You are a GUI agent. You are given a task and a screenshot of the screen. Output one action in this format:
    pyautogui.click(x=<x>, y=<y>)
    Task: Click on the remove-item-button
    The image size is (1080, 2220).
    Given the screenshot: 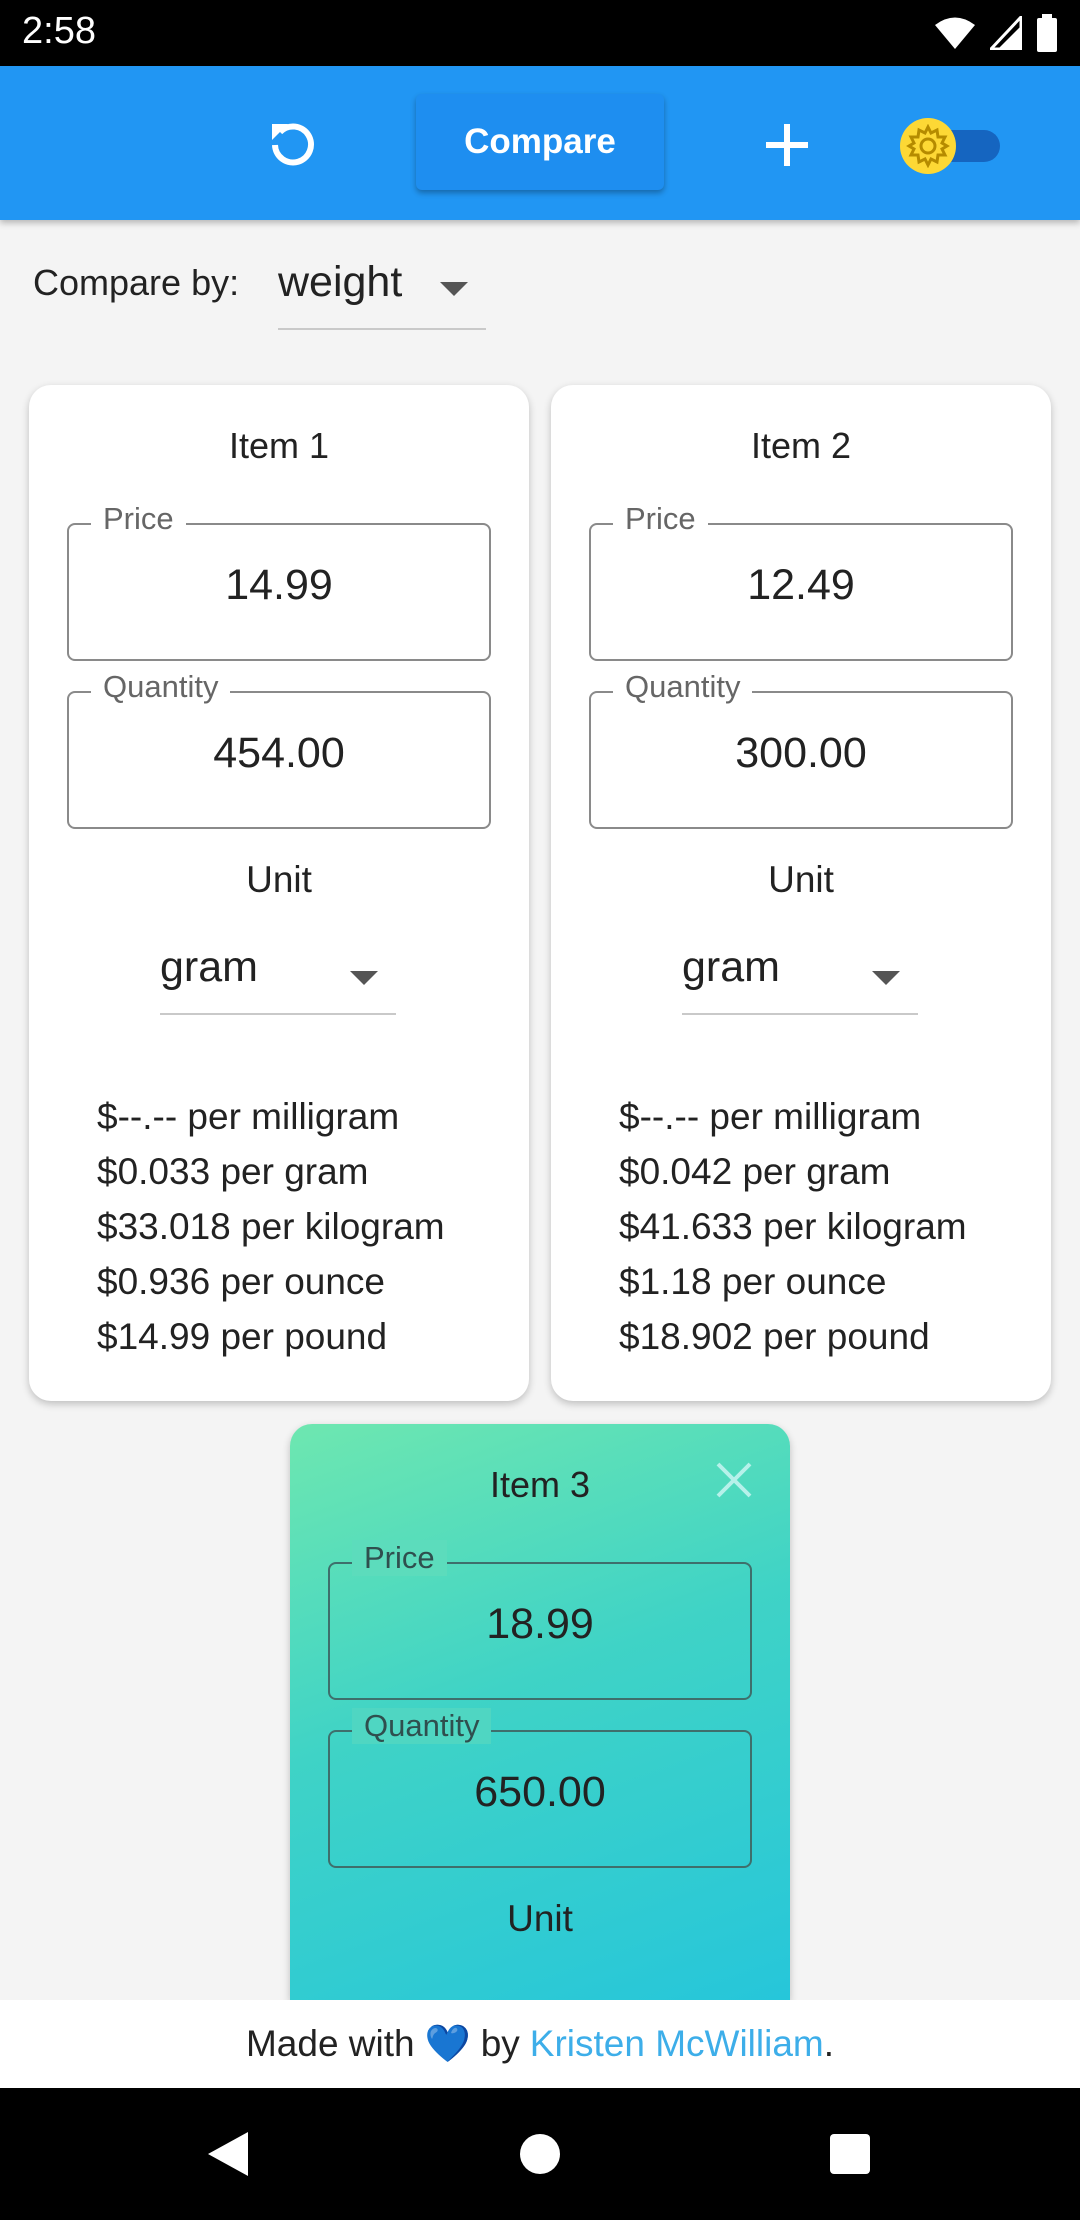 What is the action you would take?
    pyautogui.click(x=734, y=1480)
    